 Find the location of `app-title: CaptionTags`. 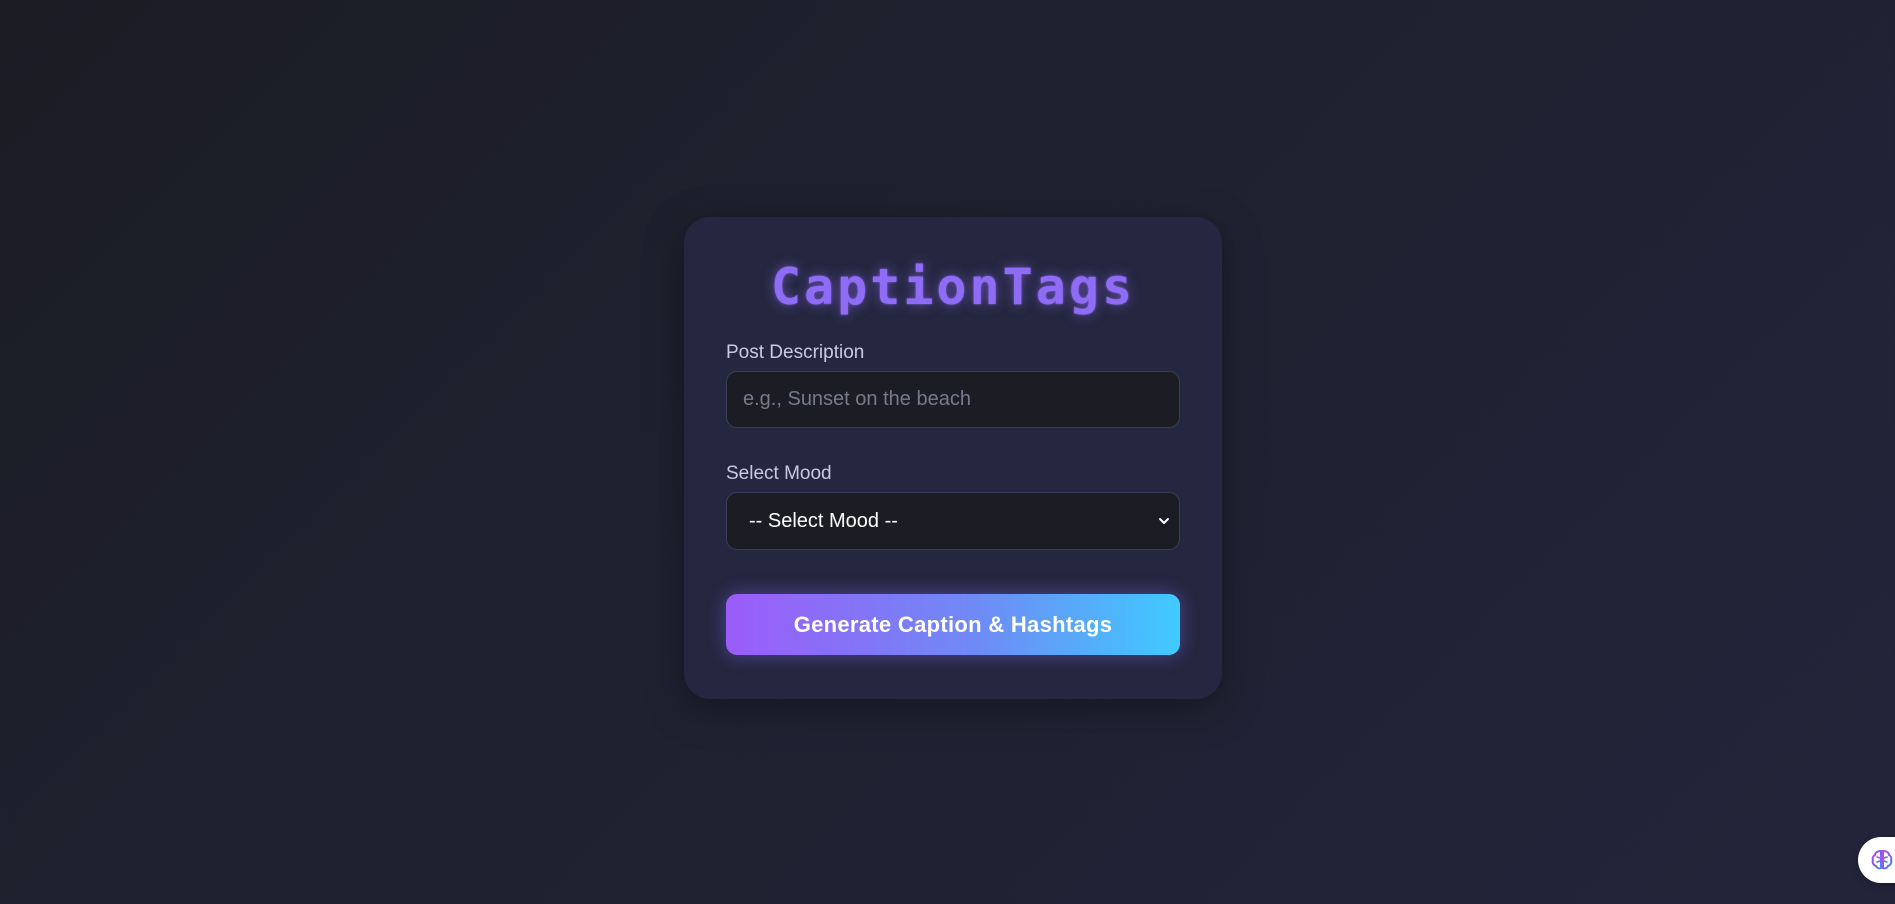

app-title: CaptionTags is located at coordinates (953, 287).